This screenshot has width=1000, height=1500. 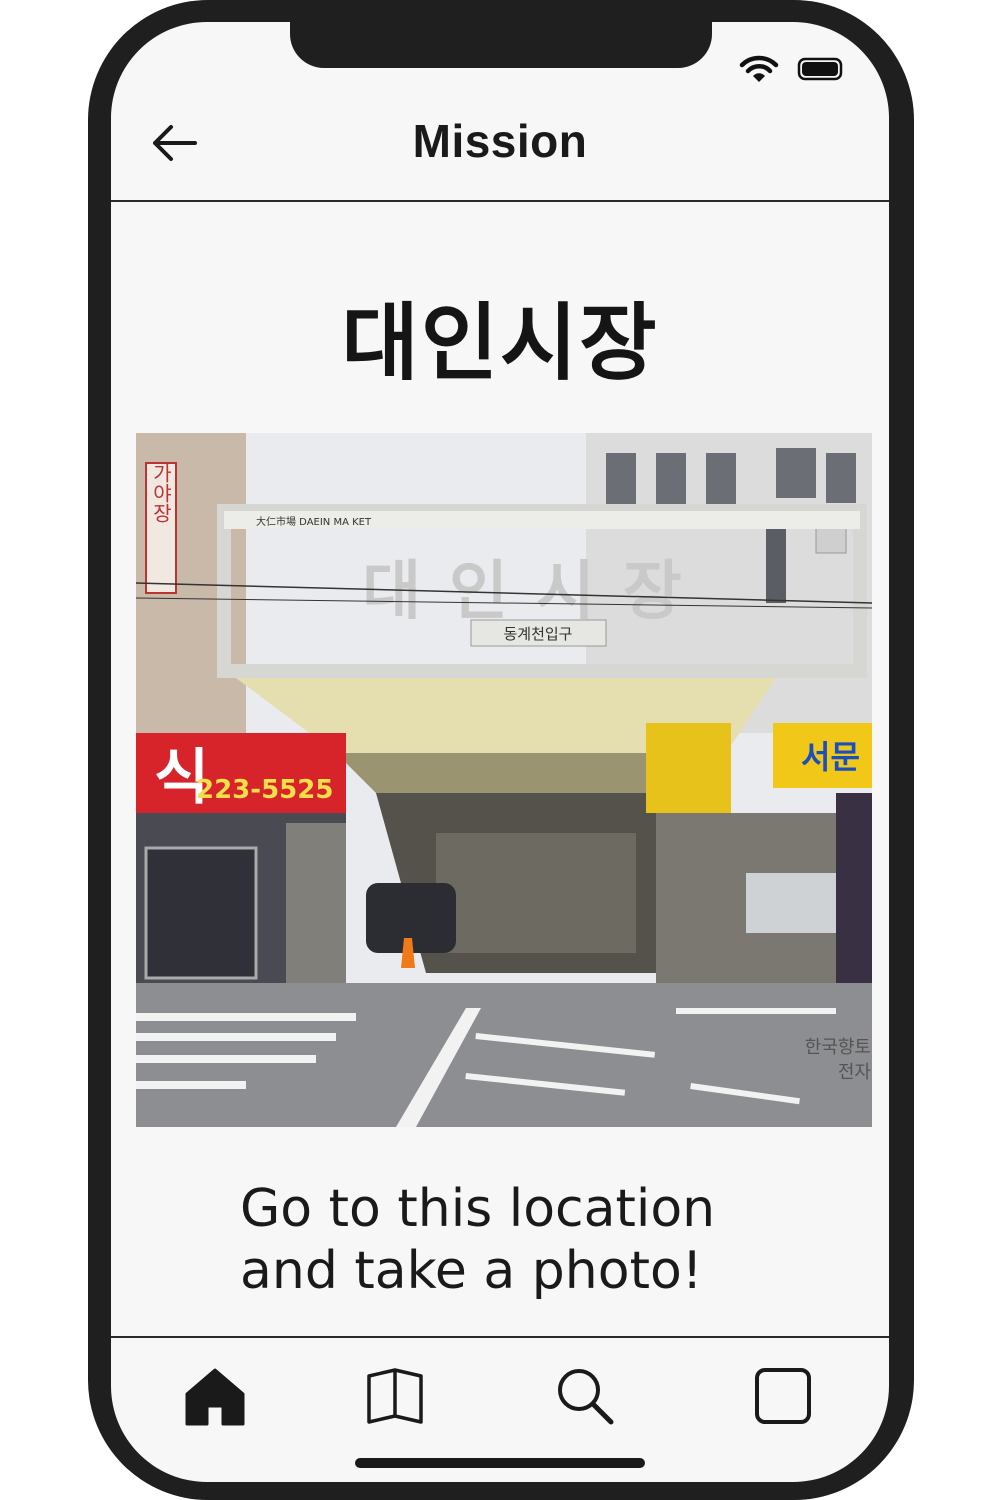 I want to click on search-icon, so click(x=585, y=1400).